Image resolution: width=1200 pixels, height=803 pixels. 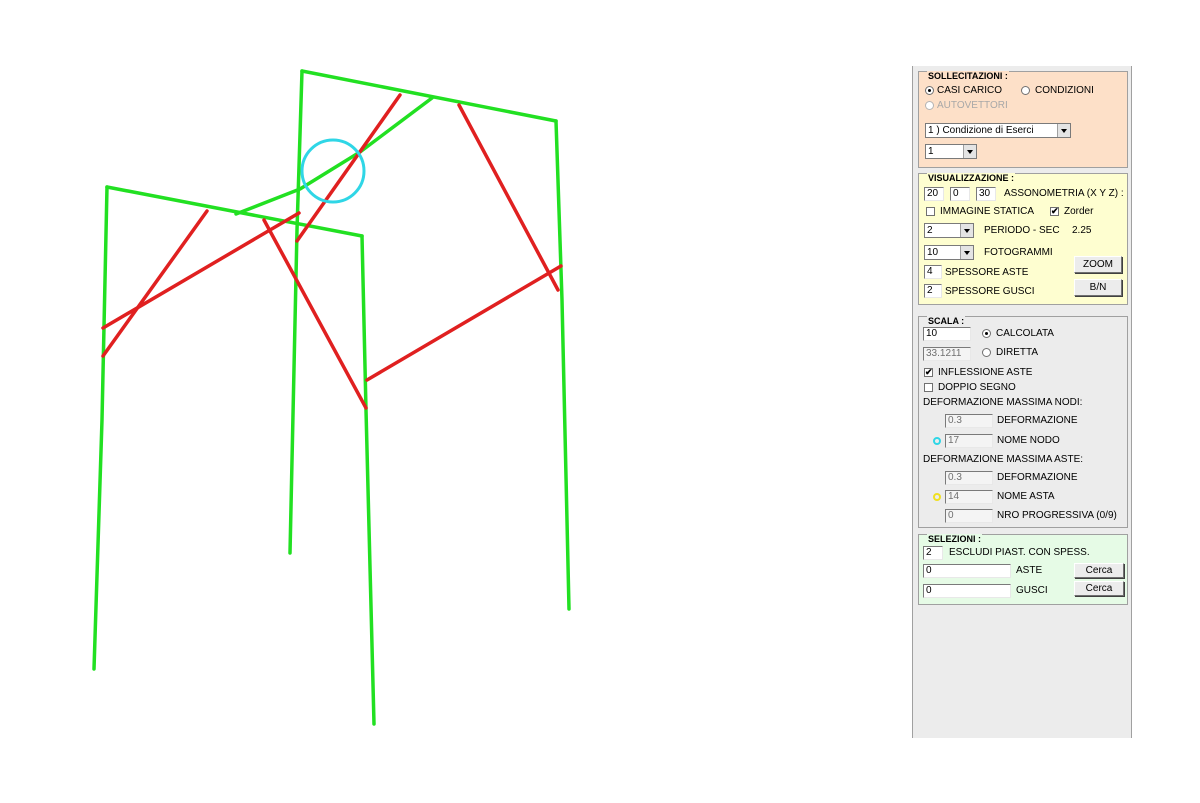 I want to click on sollecitazioni-title: SOLLECITAZIONI :, so click(x=968, y=76).